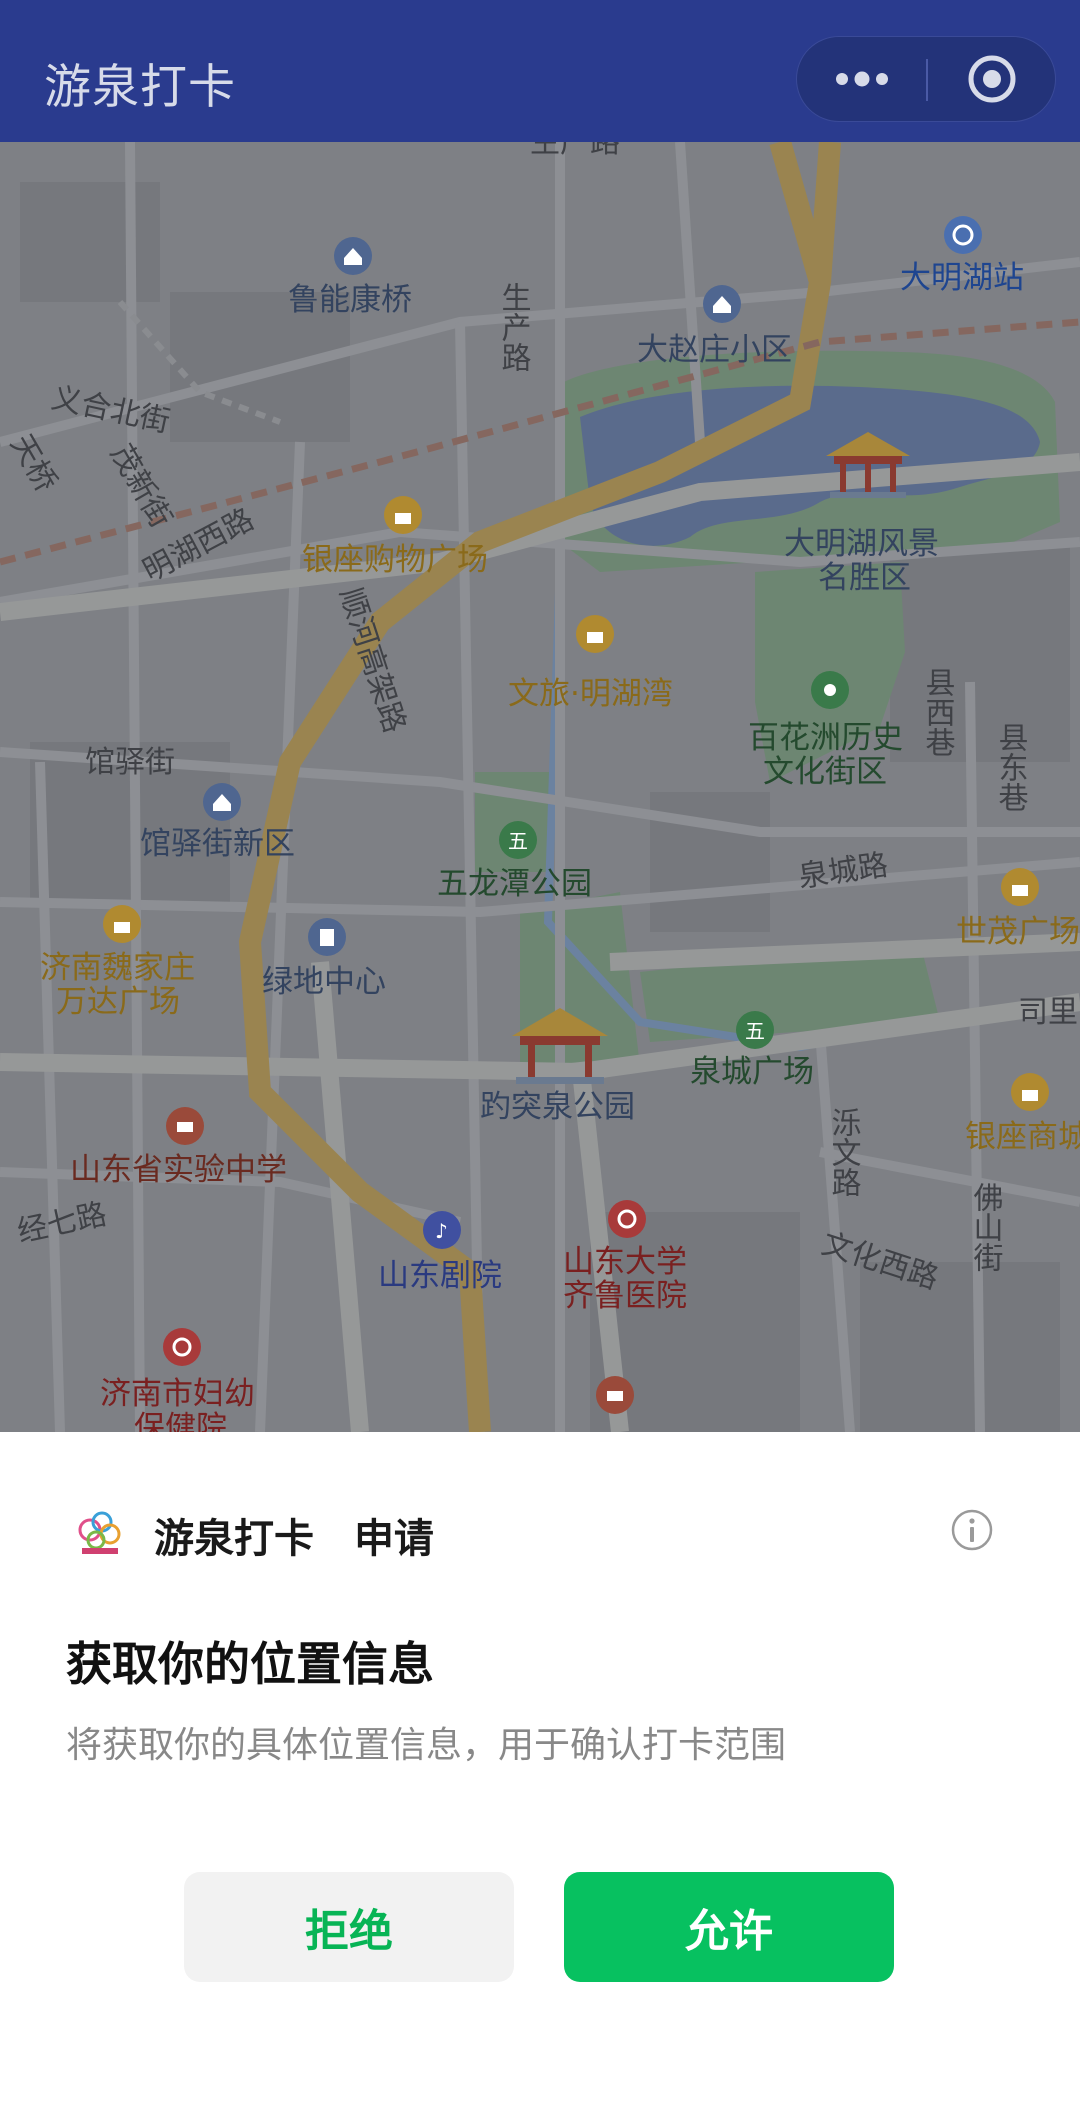 The width and height of the screenshot is (1080, 2116). I want to click on allow-button: 允许, so click(729, 1927).